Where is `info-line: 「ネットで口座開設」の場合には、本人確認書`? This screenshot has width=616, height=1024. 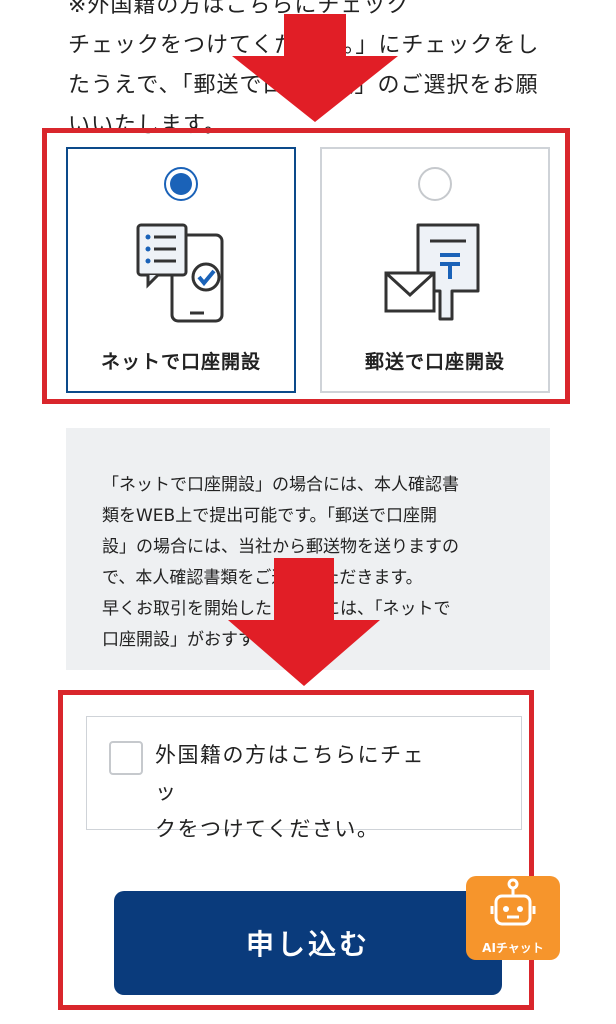
info-line: 「ネットで口座開設」の場合には、本人確認書 is located at coordinates (280, 485).